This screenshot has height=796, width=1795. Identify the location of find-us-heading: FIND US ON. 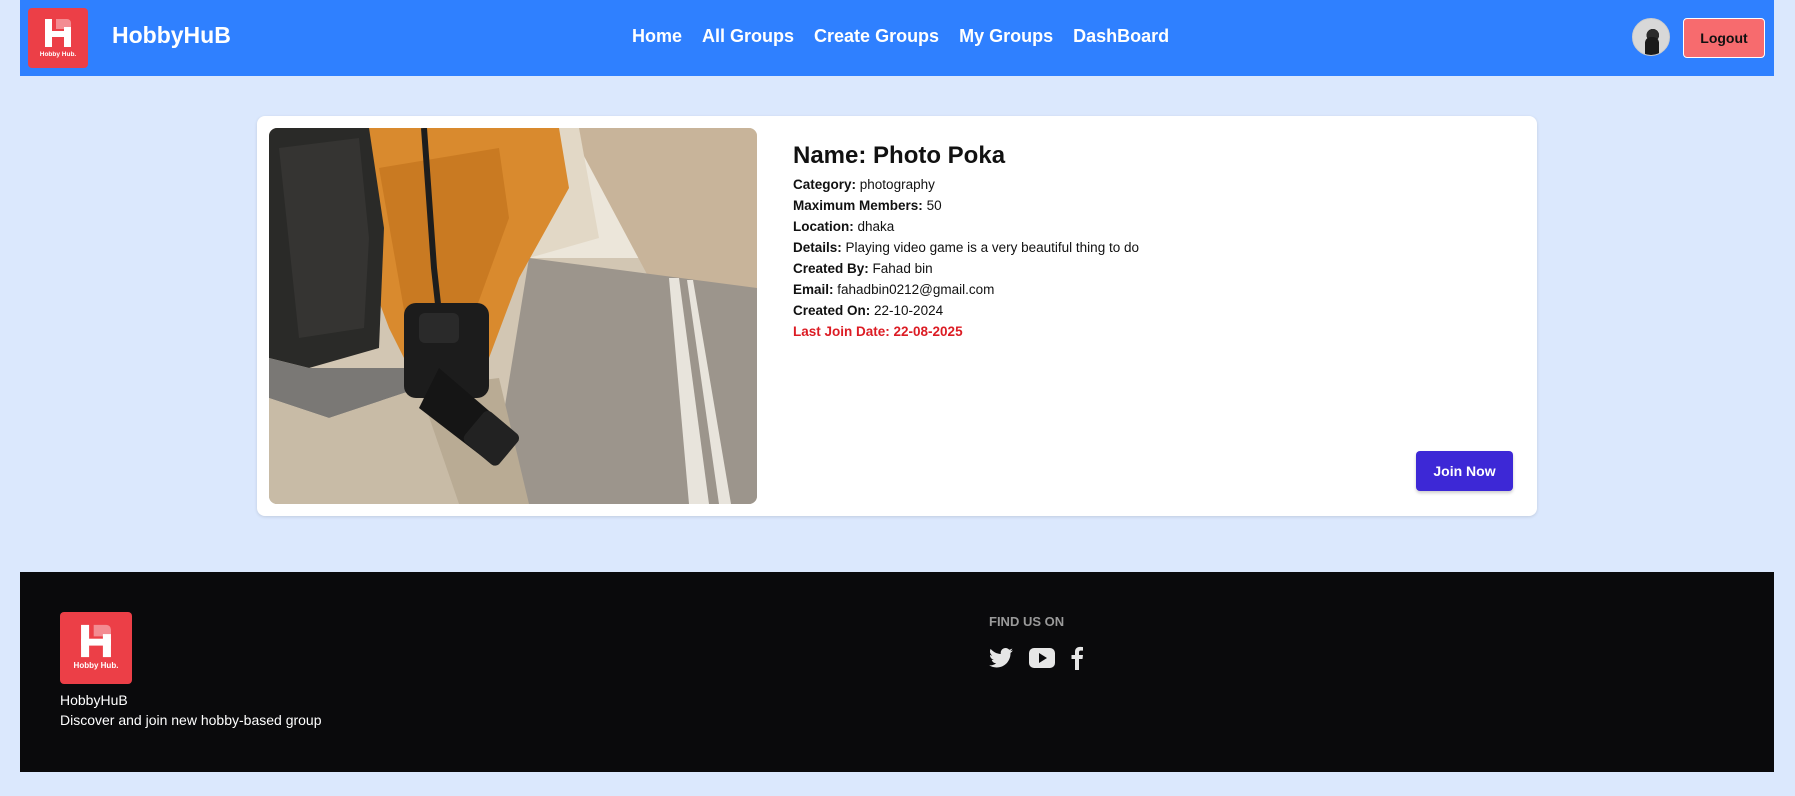
(1027, 621).